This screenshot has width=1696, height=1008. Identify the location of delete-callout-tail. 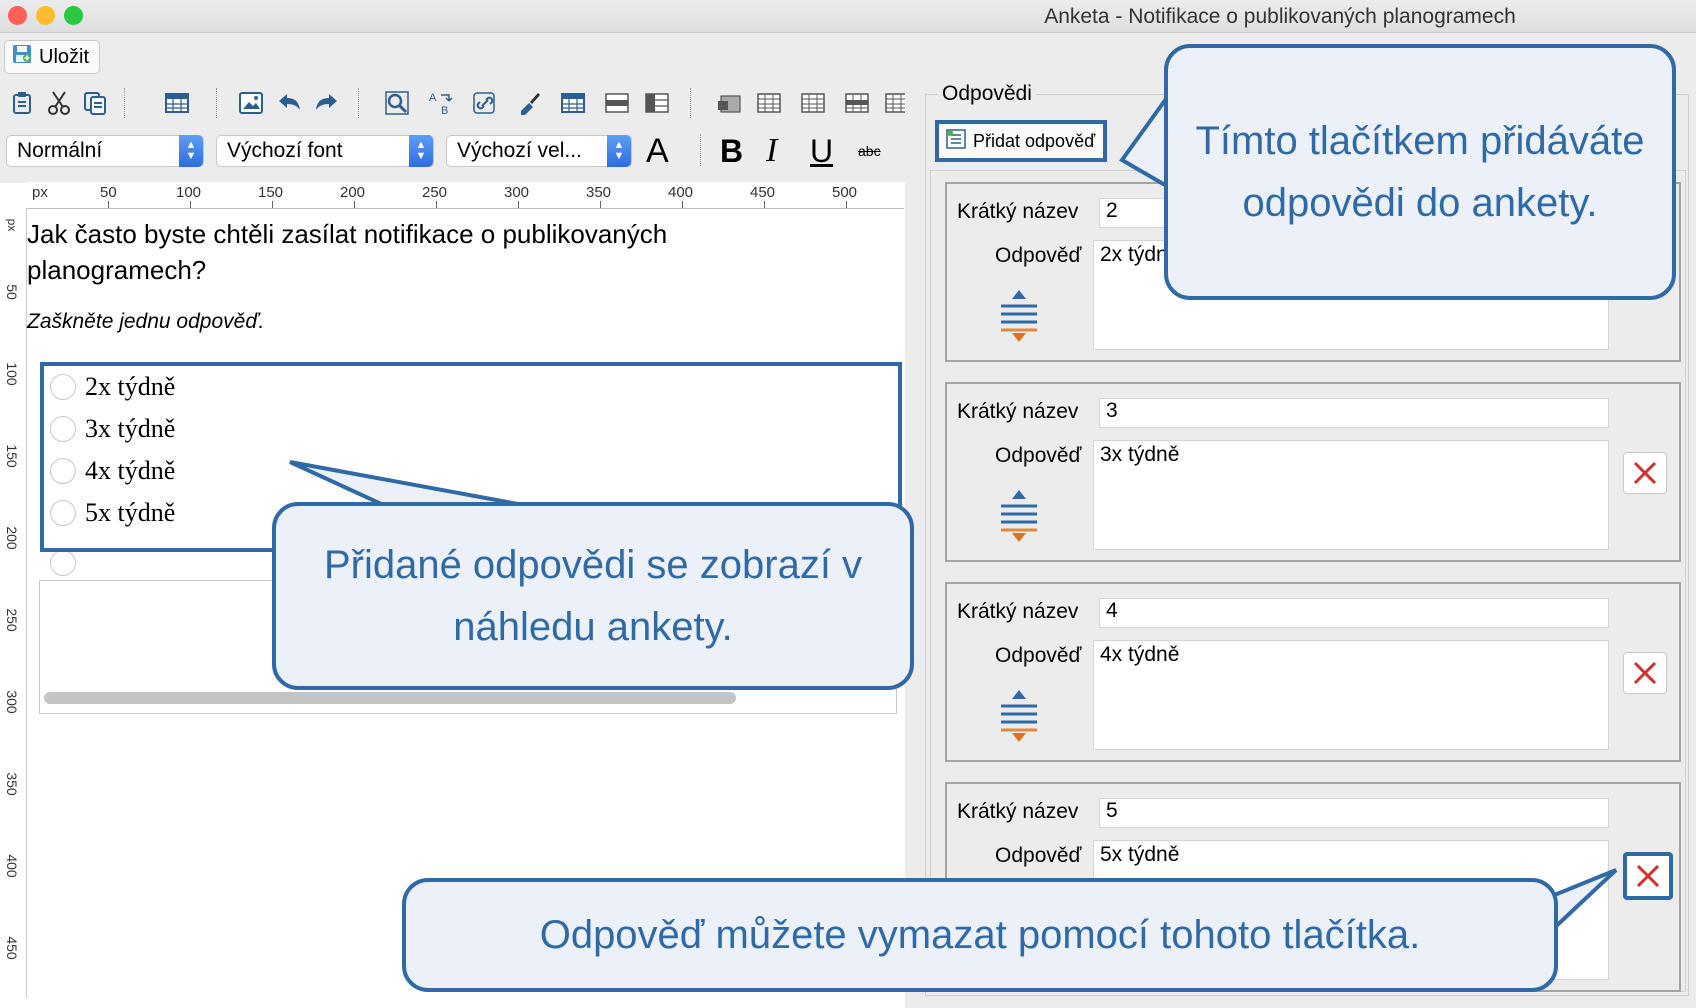
(1584, 901).